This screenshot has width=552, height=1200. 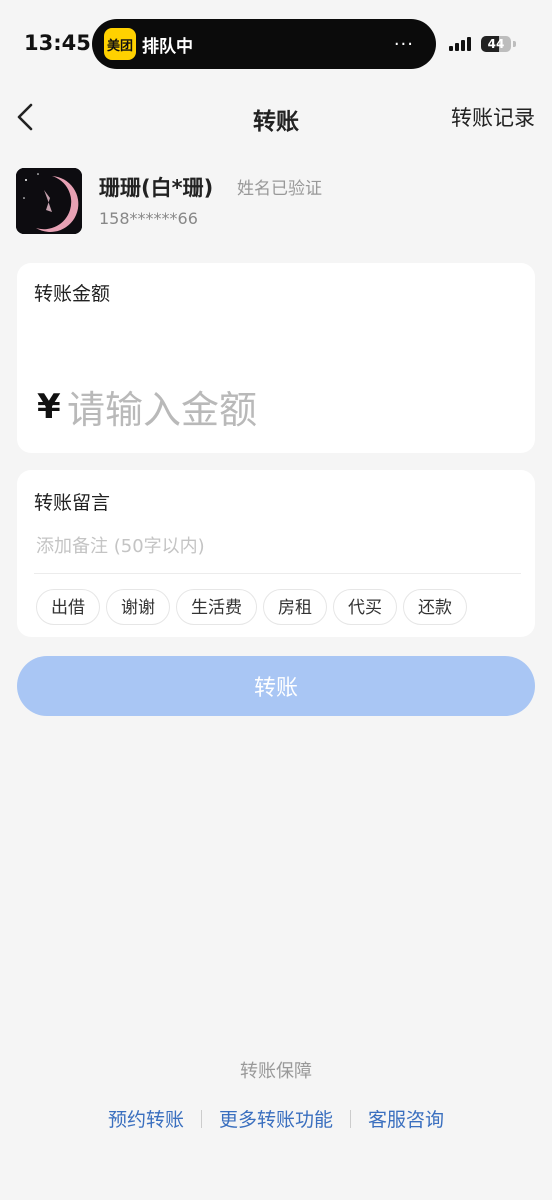 What do you see at coordinates (287, 410) in the screenshot?
I see `amount-input` at bounding box center [287, 410].